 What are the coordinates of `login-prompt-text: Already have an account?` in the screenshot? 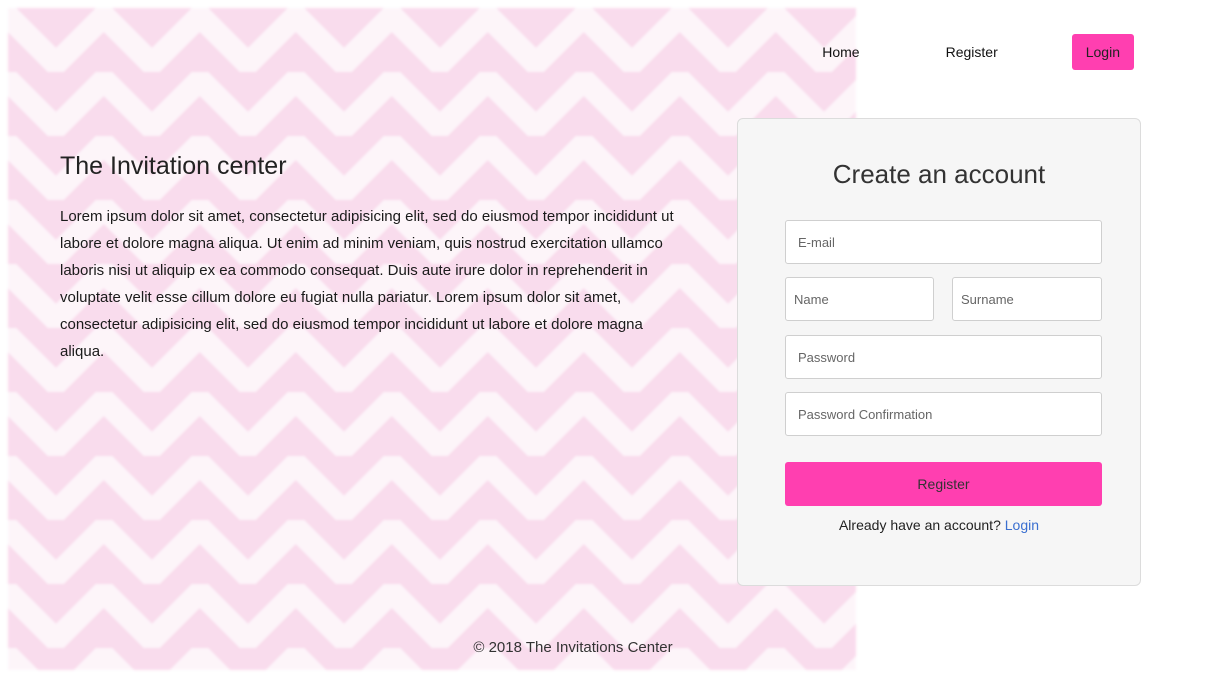 It's located at (919, 525).